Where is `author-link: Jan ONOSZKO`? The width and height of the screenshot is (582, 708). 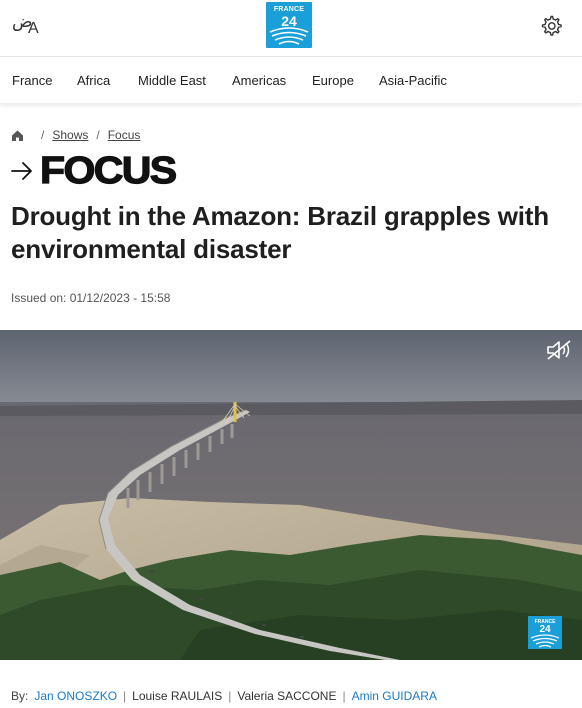
author-link: Jan ONOSZKO is located at coordinates (75, 696).